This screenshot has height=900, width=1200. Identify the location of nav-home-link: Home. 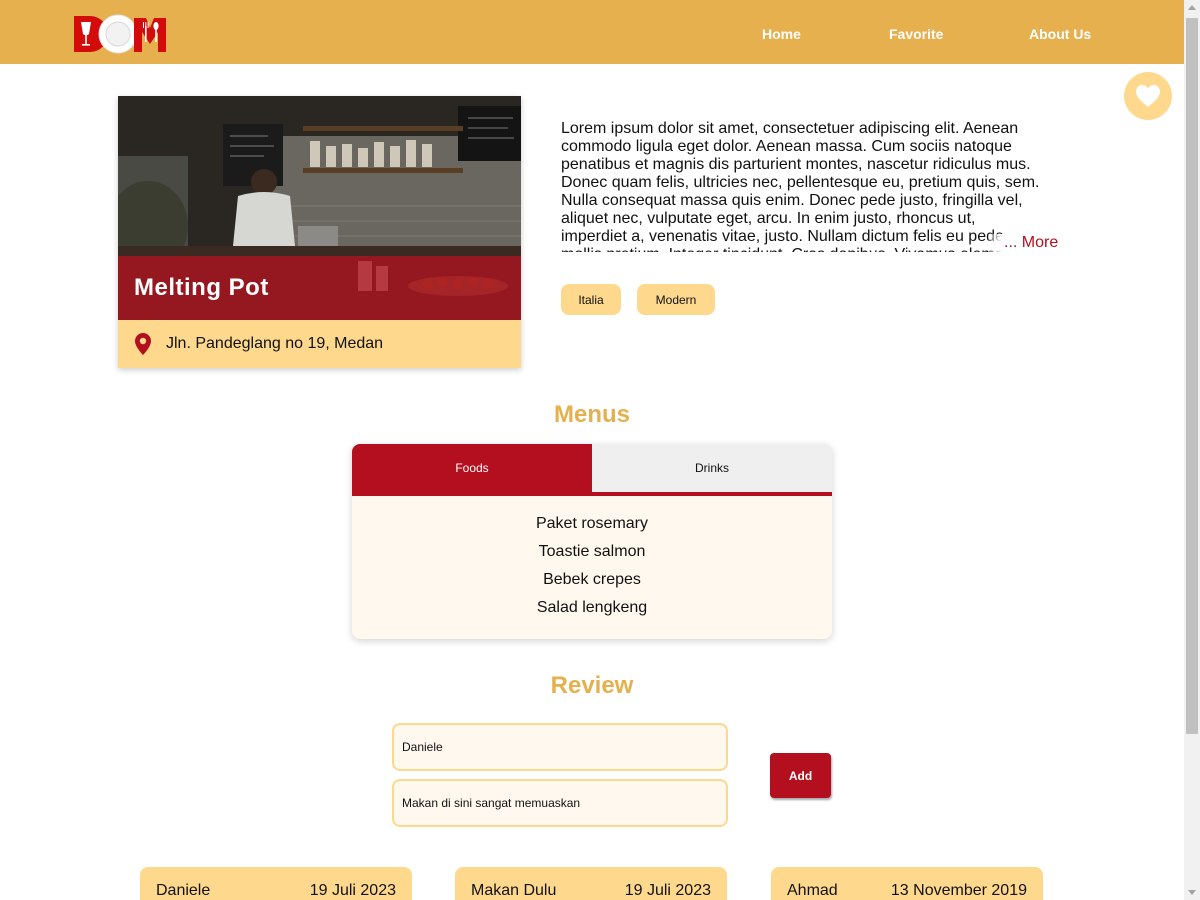
(781, 34).